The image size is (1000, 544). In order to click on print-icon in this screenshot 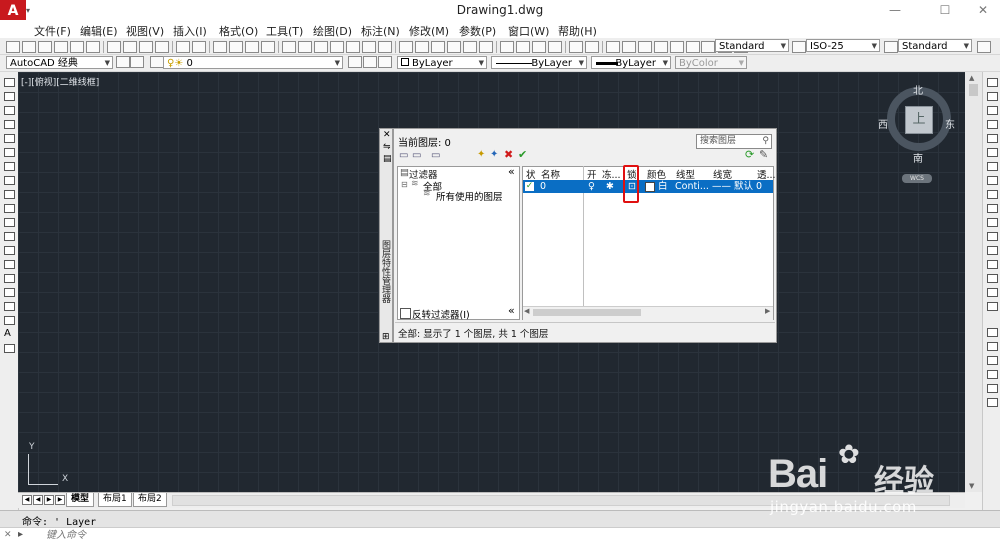, I will do `click(61, 47)`.